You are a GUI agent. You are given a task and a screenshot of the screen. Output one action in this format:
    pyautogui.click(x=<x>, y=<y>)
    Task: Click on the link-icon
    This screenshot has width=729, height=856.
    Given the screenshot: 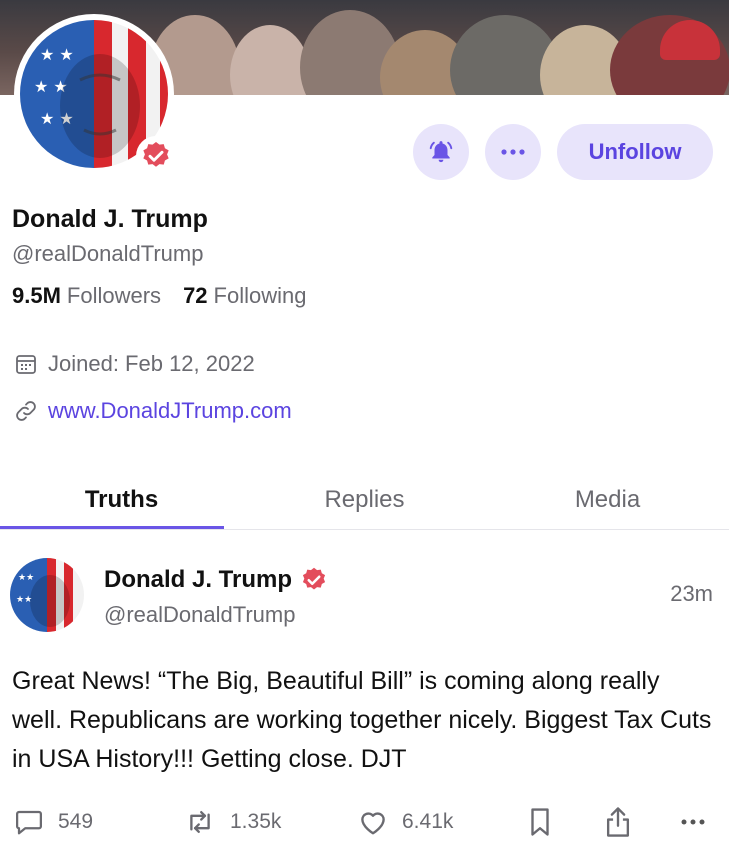 What is the action you would take?
    pyautogui.click(x=26, y=411)
    